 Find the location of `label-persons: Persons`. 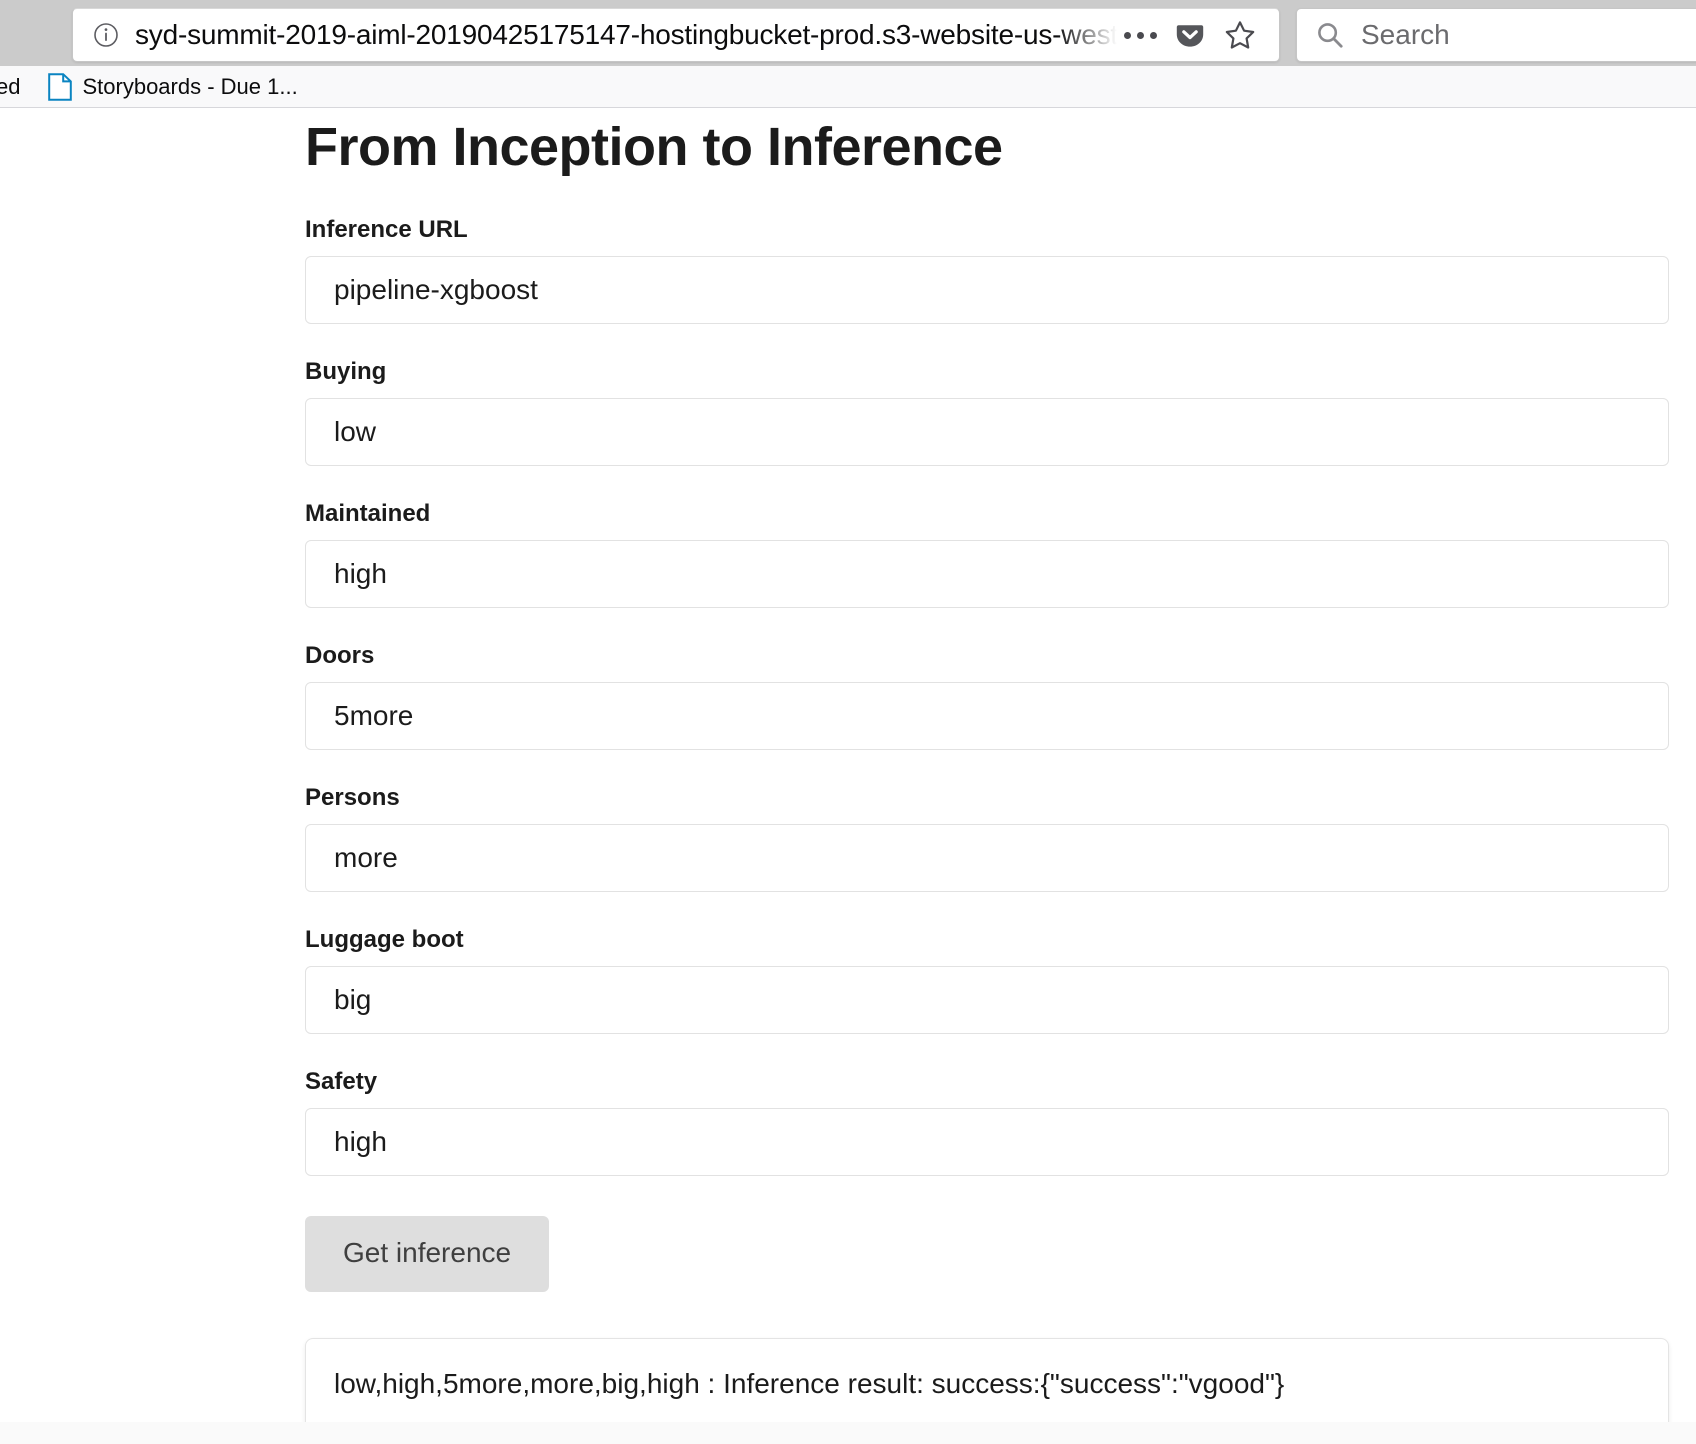

label-persons: Persons is located at coordinates (352, 797).